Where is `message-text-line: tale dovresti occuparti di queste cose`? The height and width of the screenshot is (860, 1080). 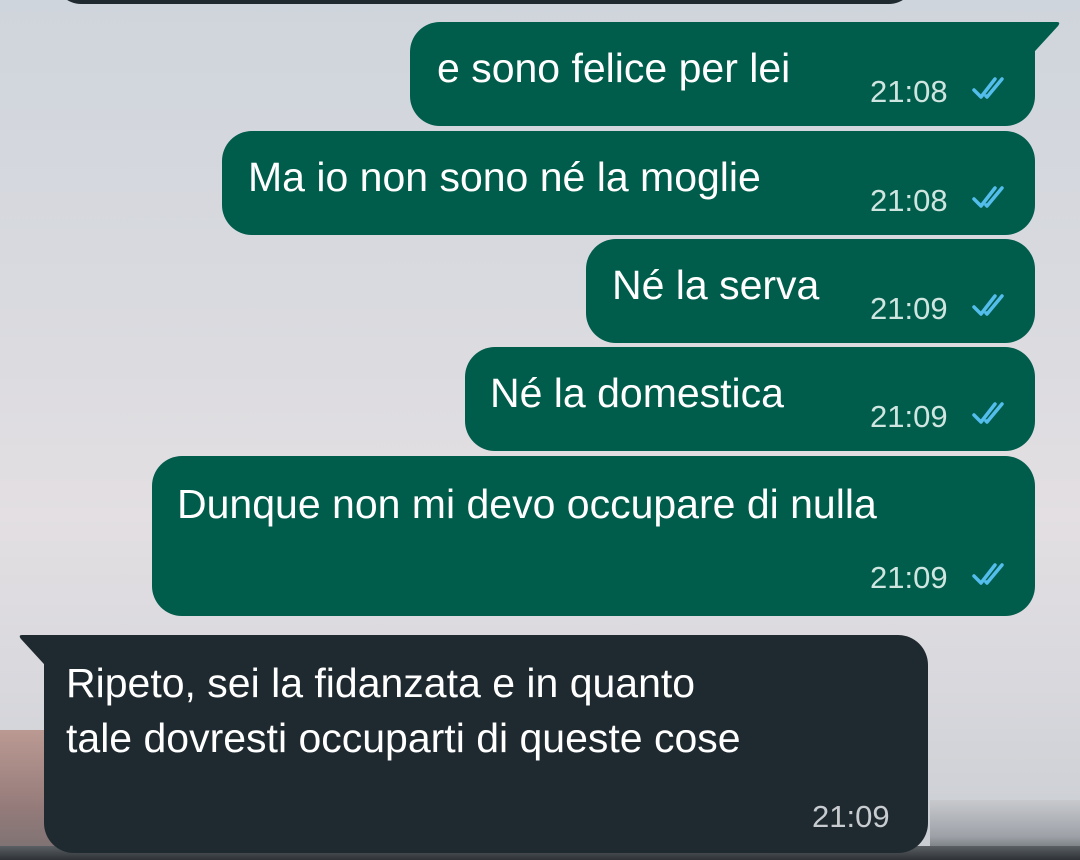
message-text-line: tale dovresti occuparti di queste cose is located at coordinates (403, 738).